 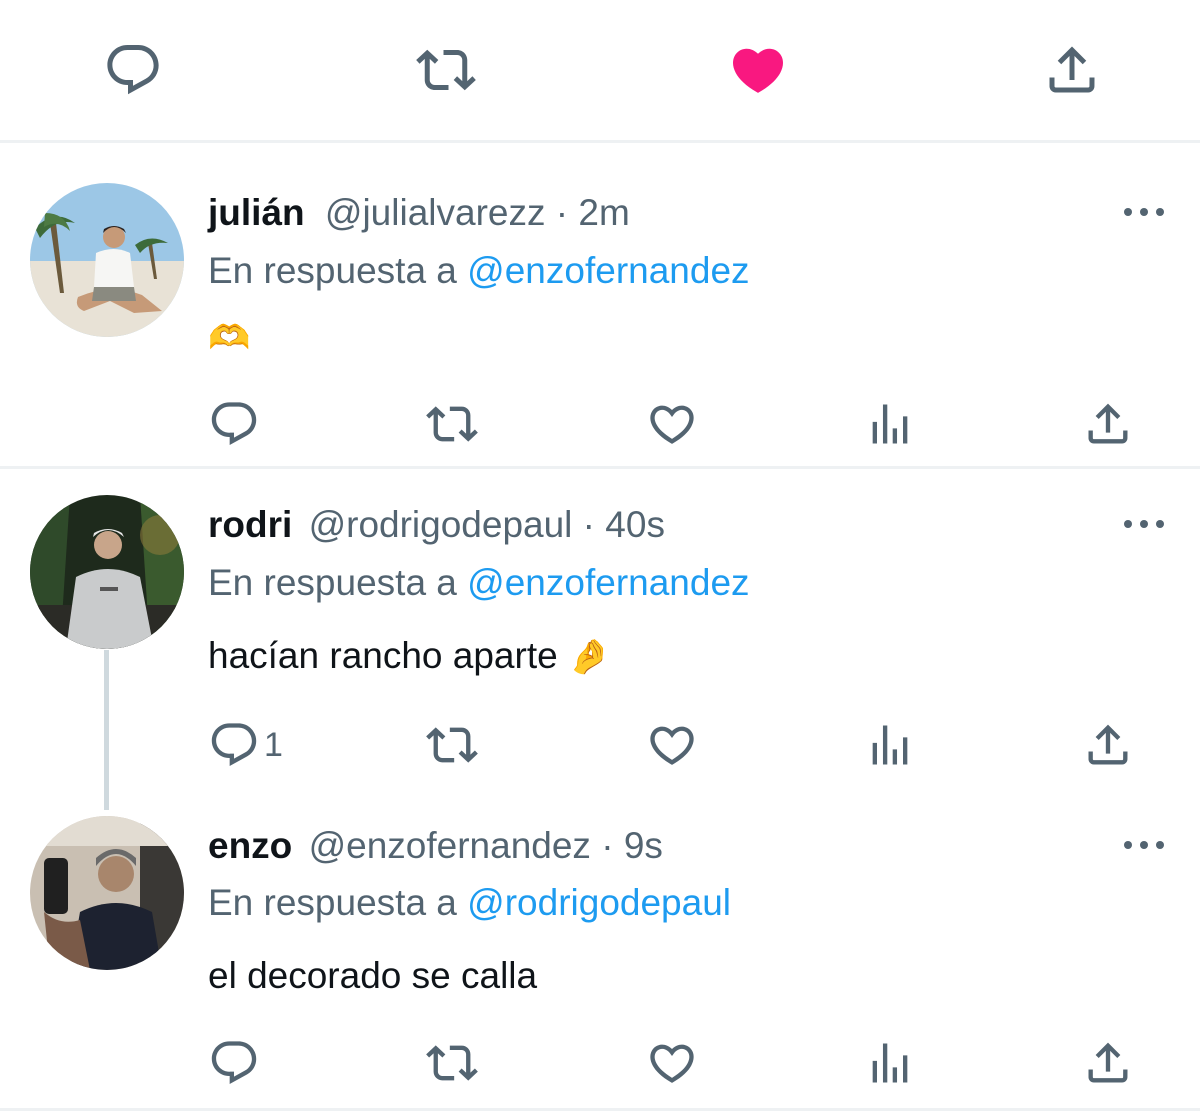 What do you see at coordinates (758, 70) in the screenshot?
I see `like-icon-filled` at bounding box center [758, 70].